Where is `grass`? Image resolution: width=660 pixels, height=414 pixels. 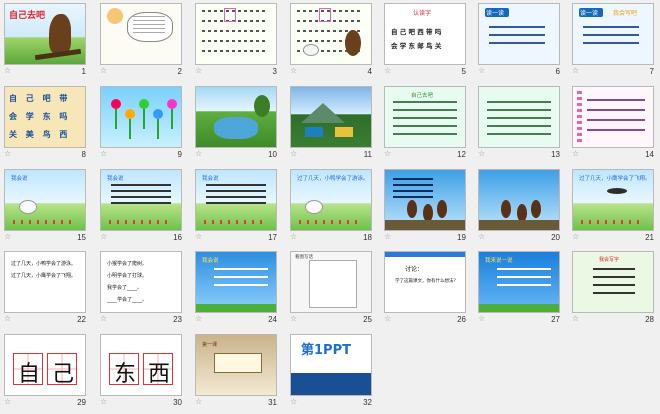
grass is located at coordinates (236, 308).